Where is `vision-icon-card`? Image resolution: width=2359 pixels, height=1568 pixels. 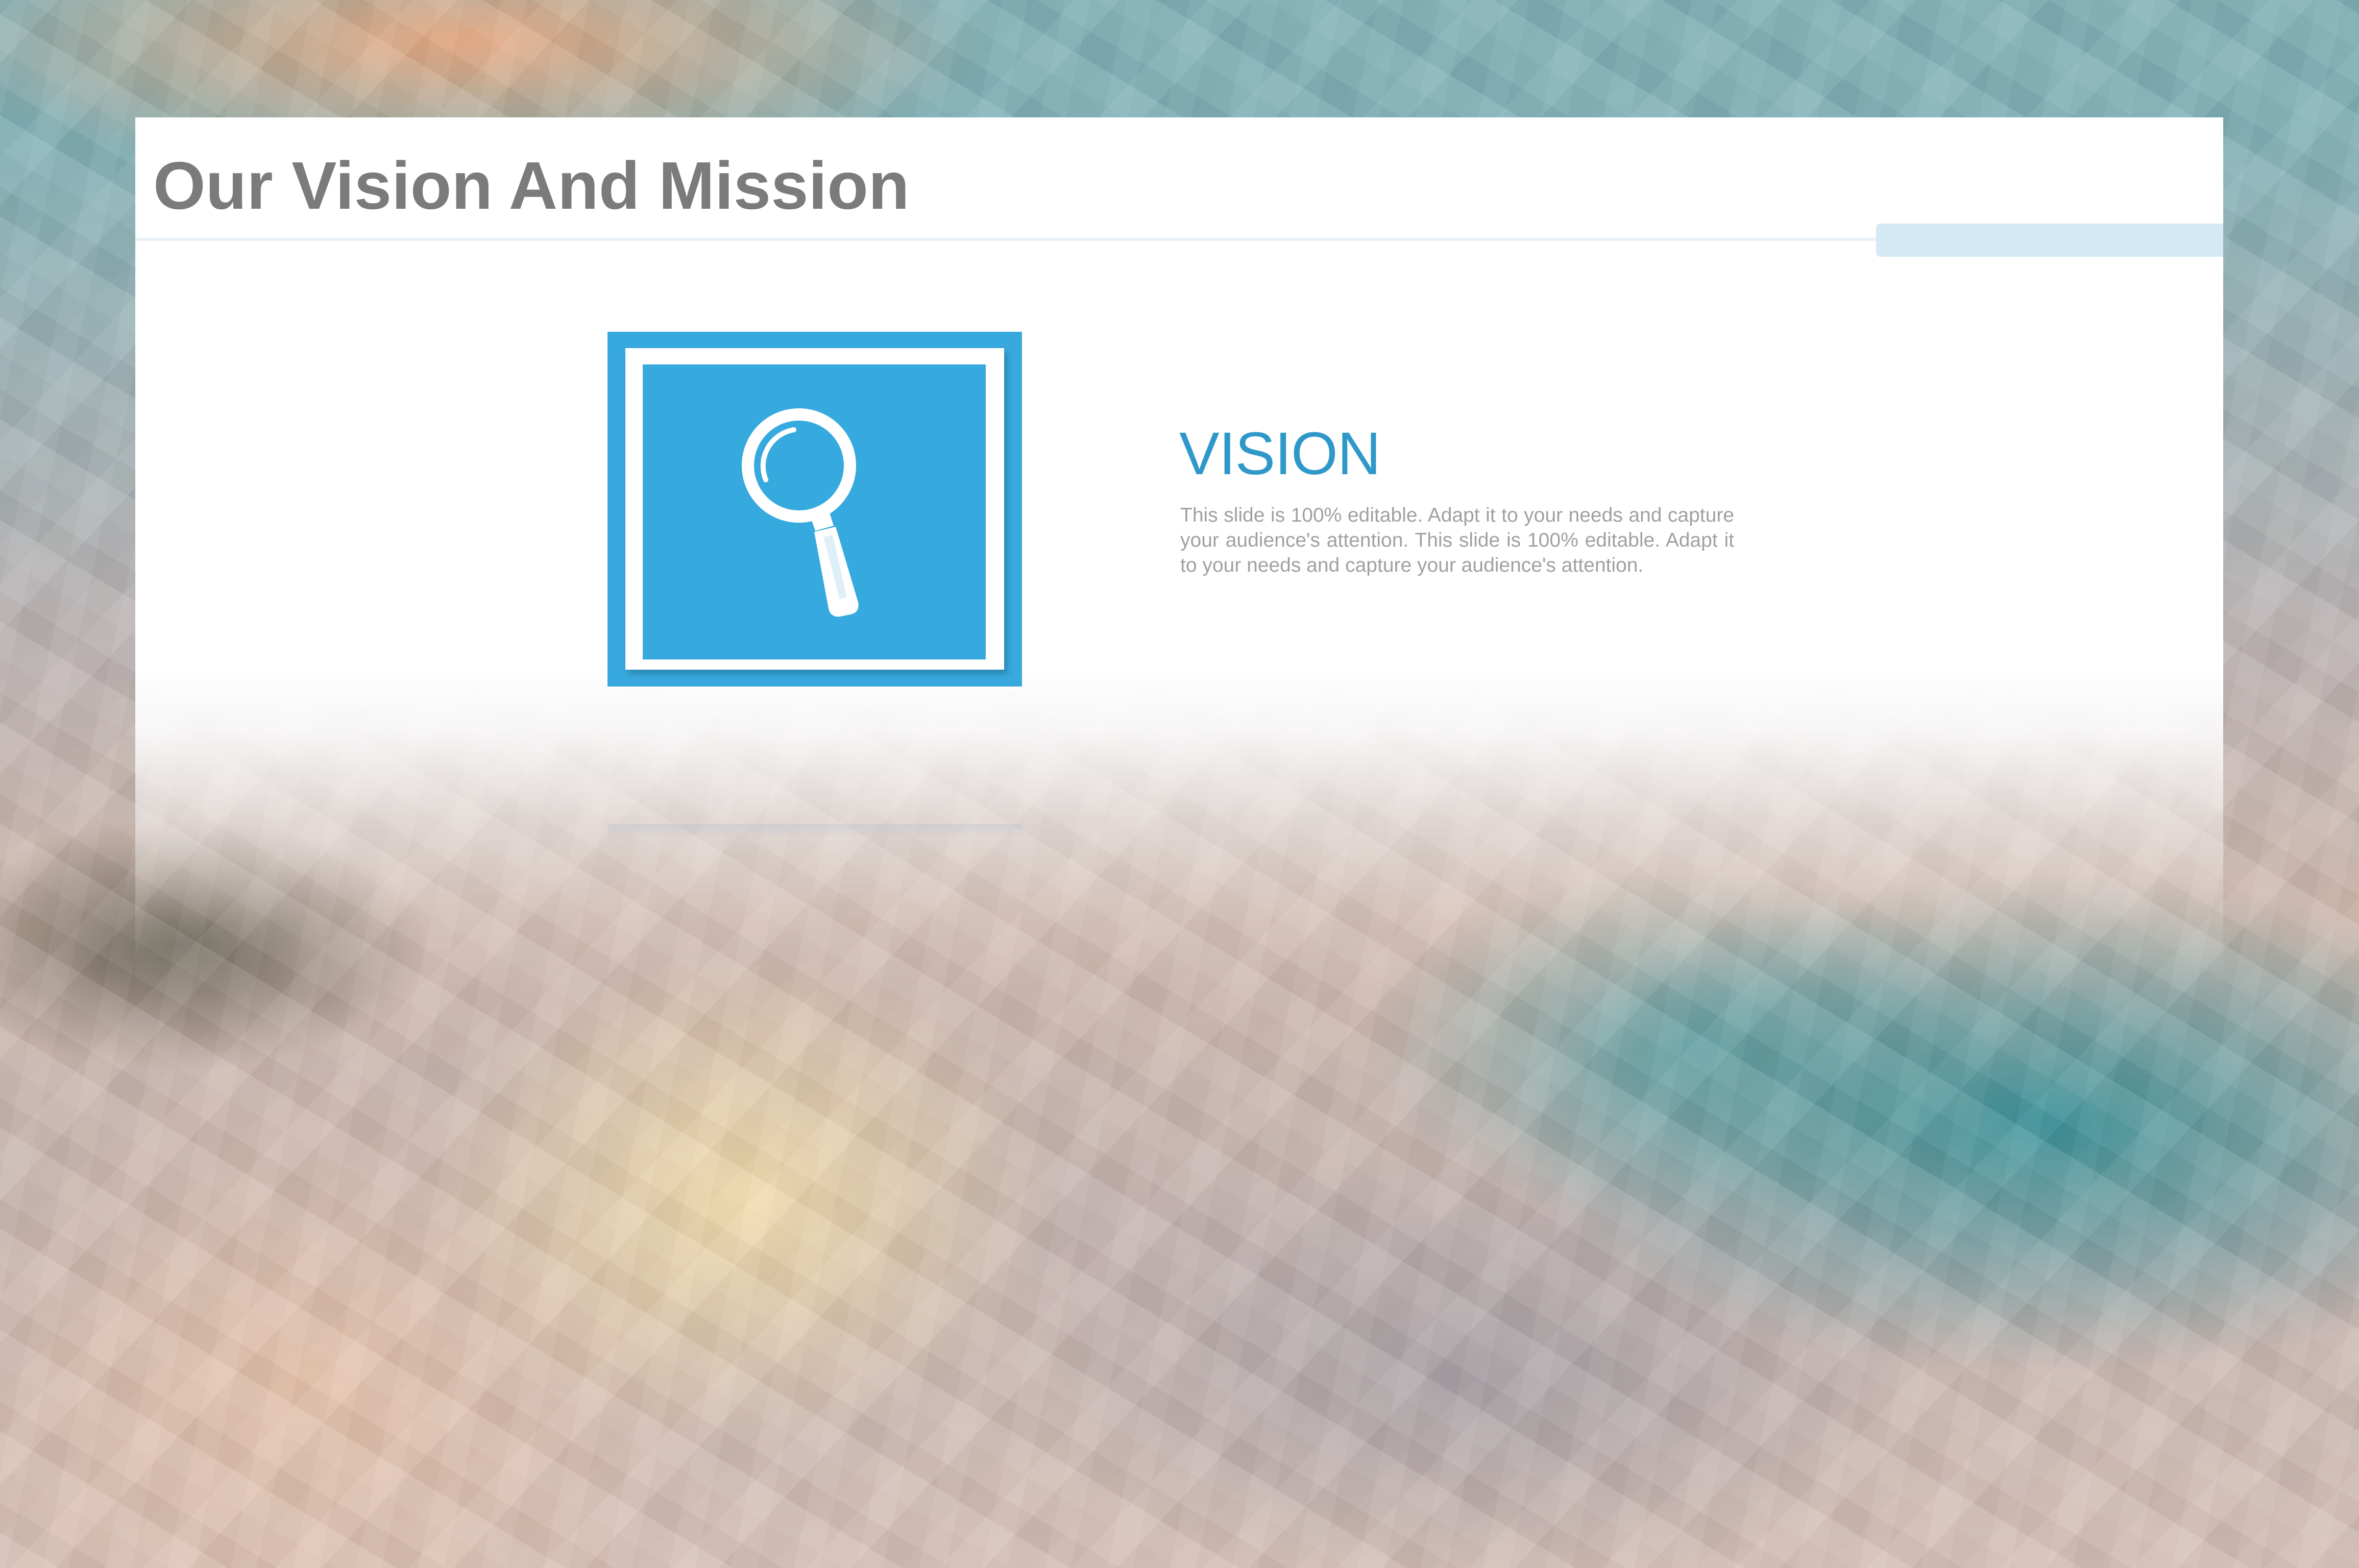 vision-icon-card is located at coordinates (814, 509).